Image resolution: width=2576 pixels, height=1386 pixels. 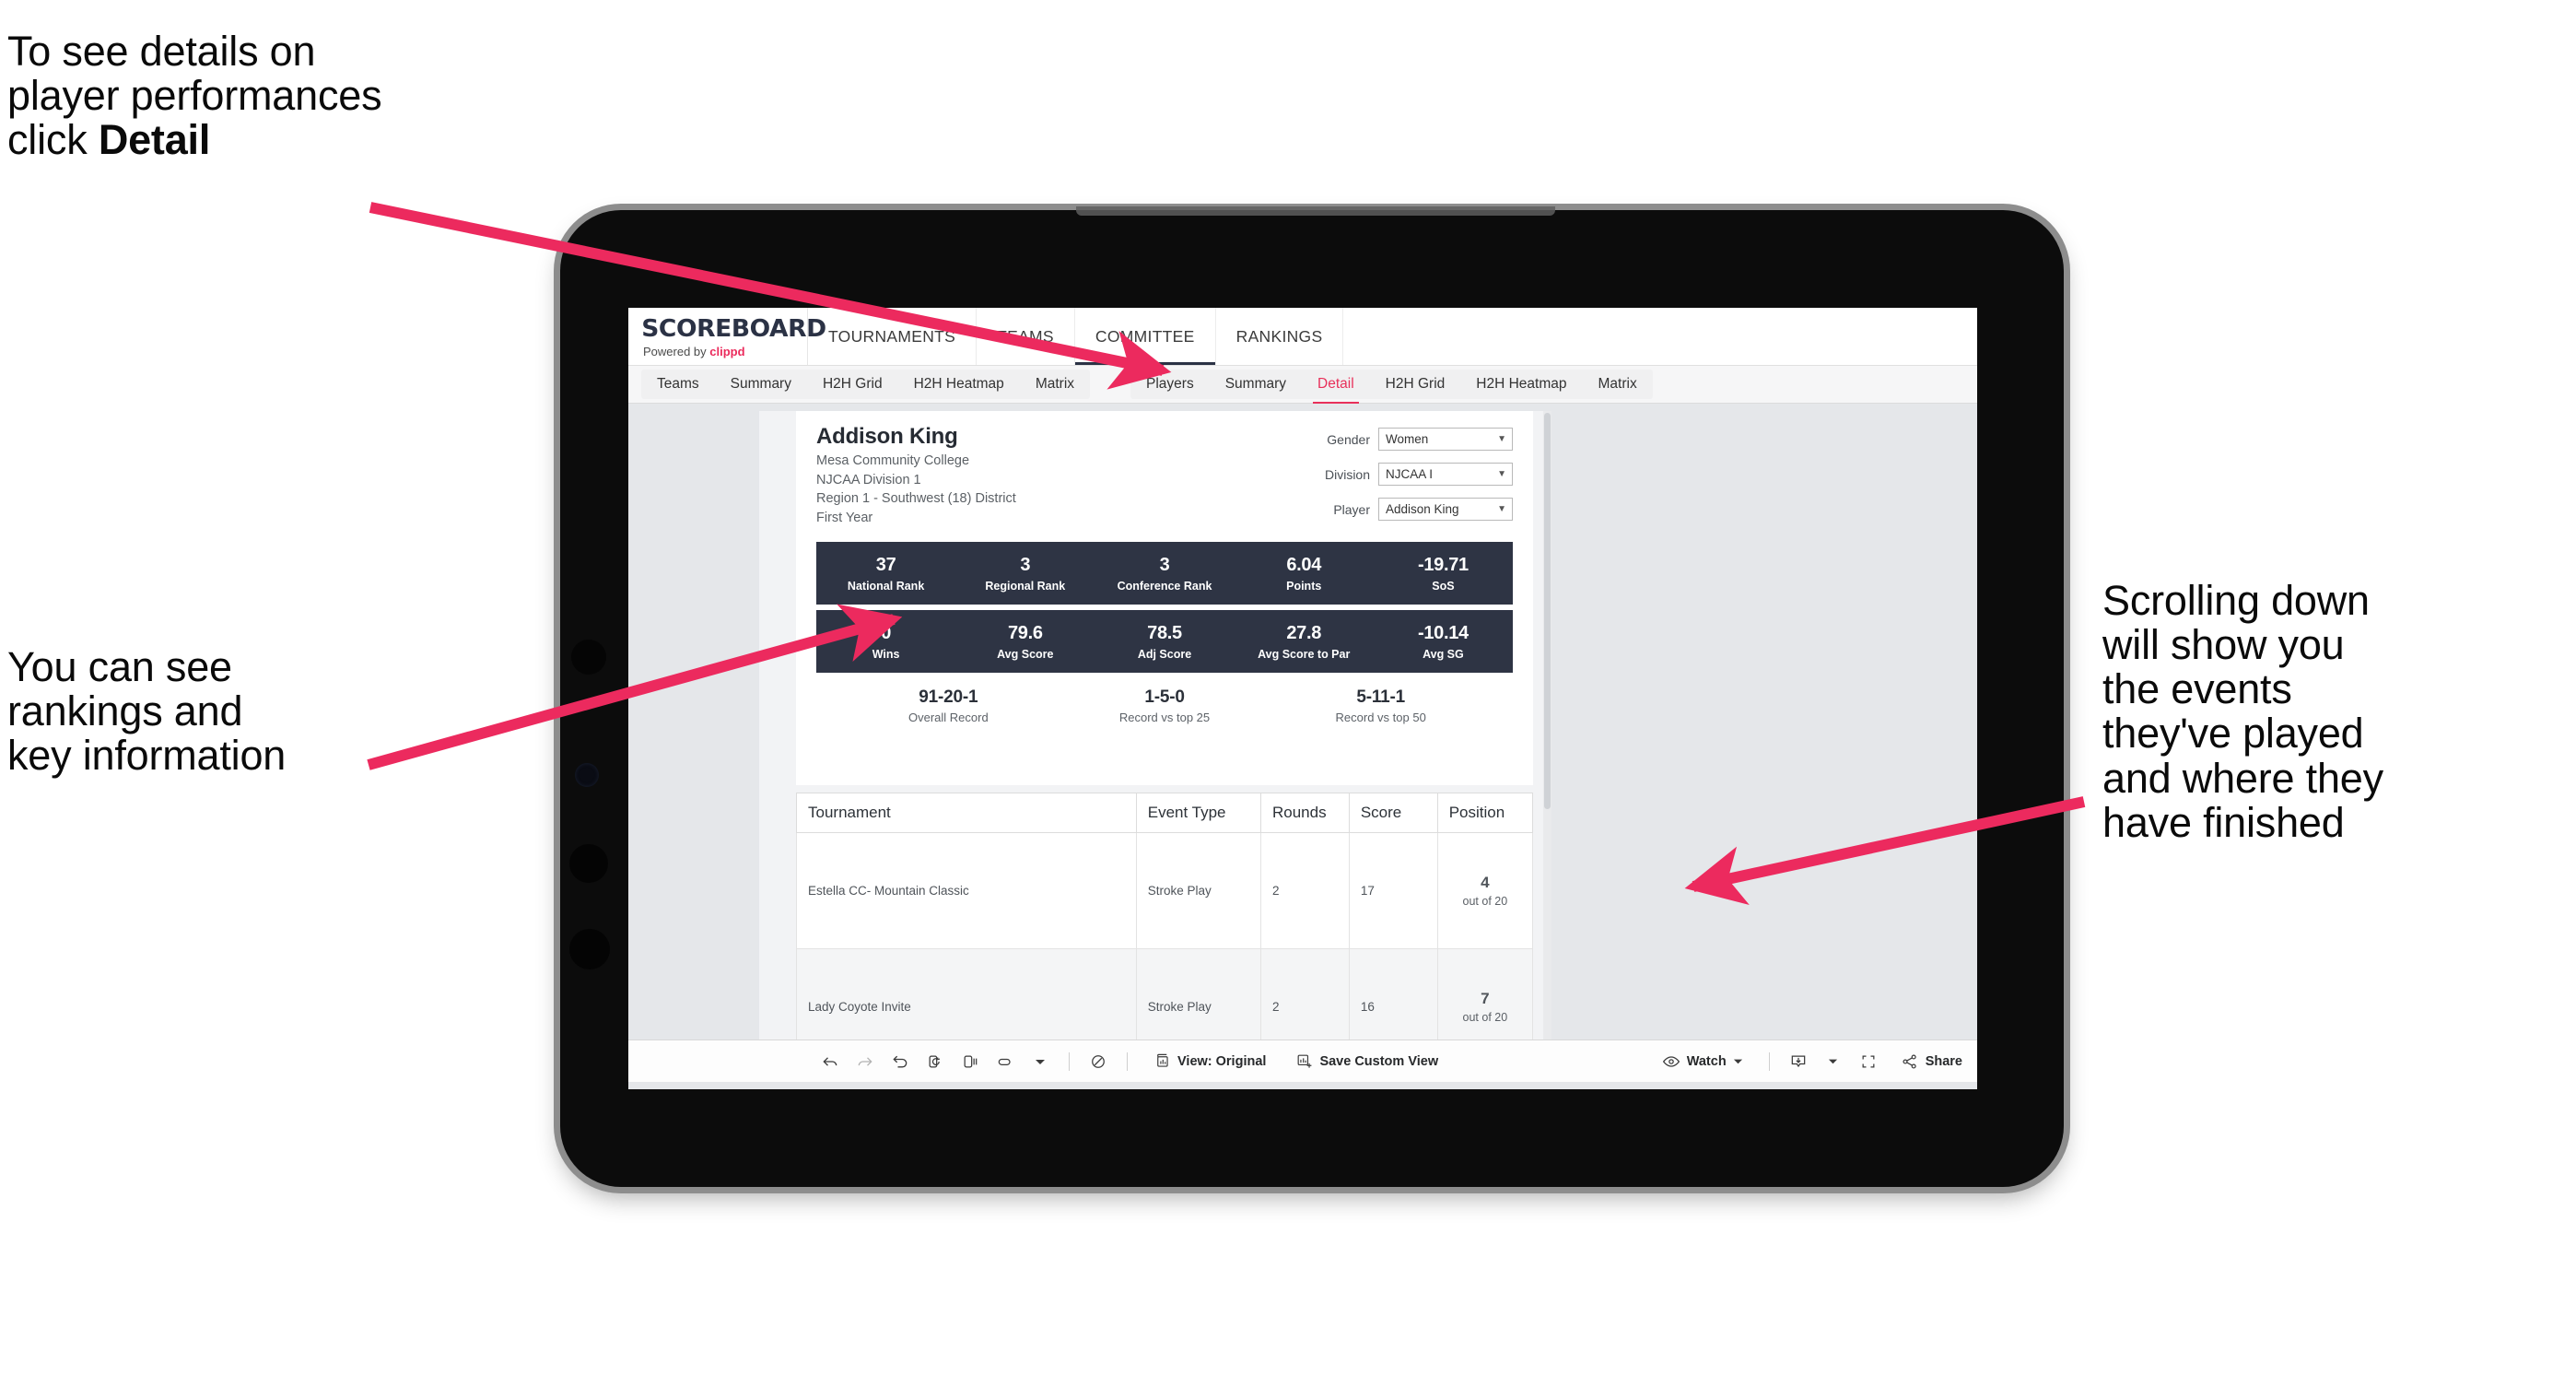 What do you see at coordinates (1256, 384) in the screenshot?
I see `tab-players-summary: Summary` at bounding box center [1256, 384].